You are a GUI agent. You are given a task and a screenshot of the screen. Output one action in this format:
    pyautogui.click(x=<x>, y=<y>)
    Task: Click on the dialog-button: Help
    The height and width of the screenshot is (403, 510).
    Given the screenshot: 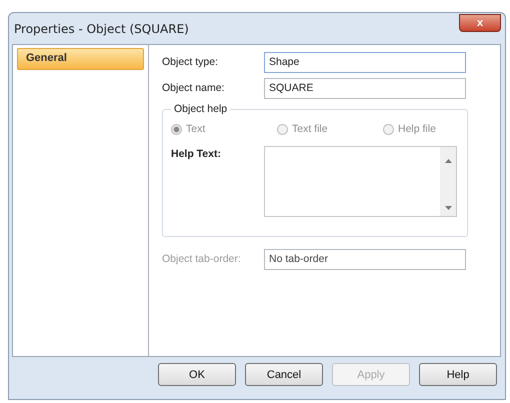 What is the action you would take?
    pyautogui.click(x=458, y=374)
    